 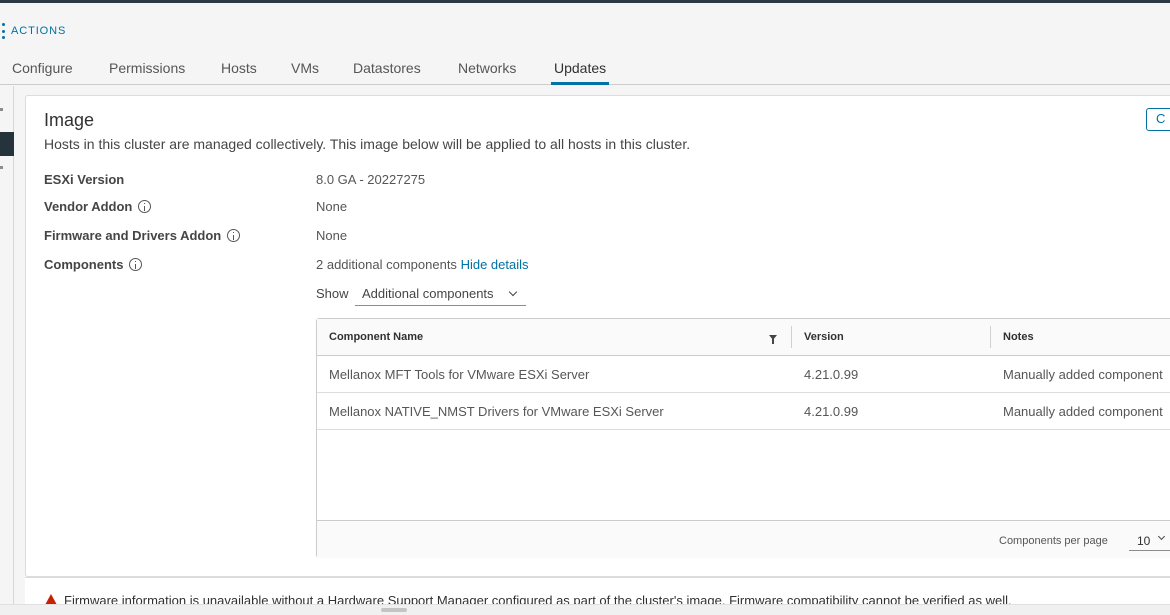 I want to click on actions-label: ACTIONS, so click(x=39, y=31).